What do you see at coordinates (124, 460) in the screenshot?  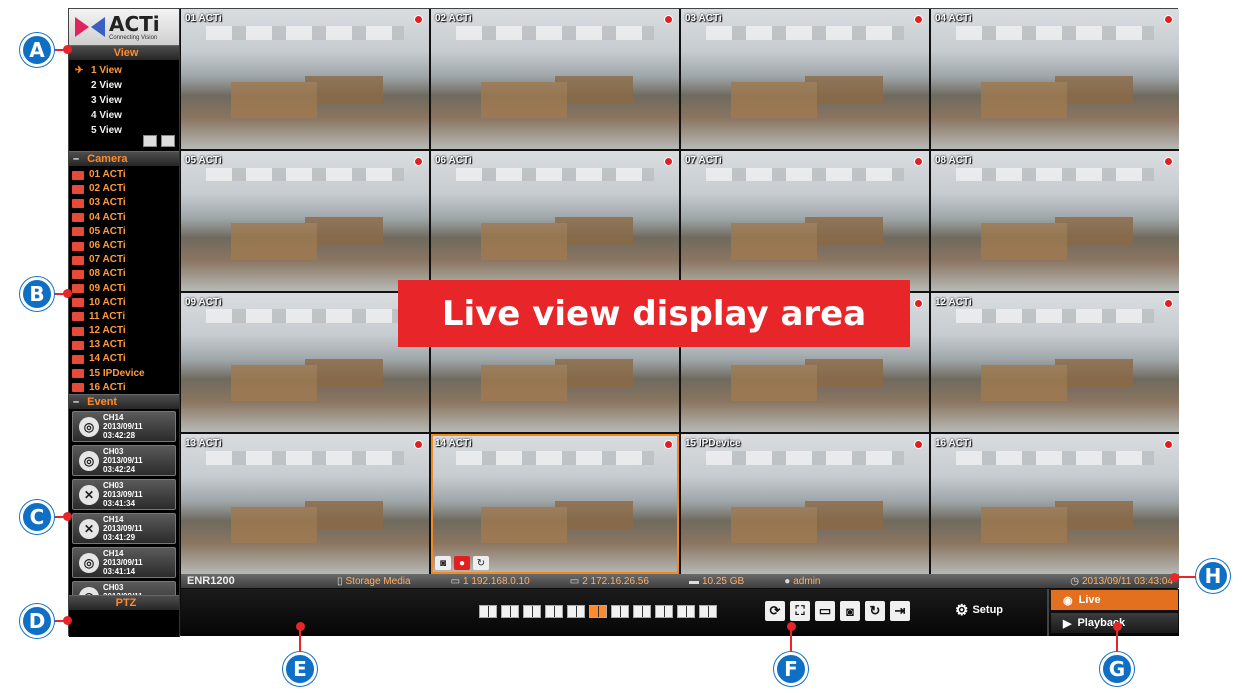 I see `event-item: ◎ CH03 2013/09/11 03:42:24` at bounding box center [124, 460].